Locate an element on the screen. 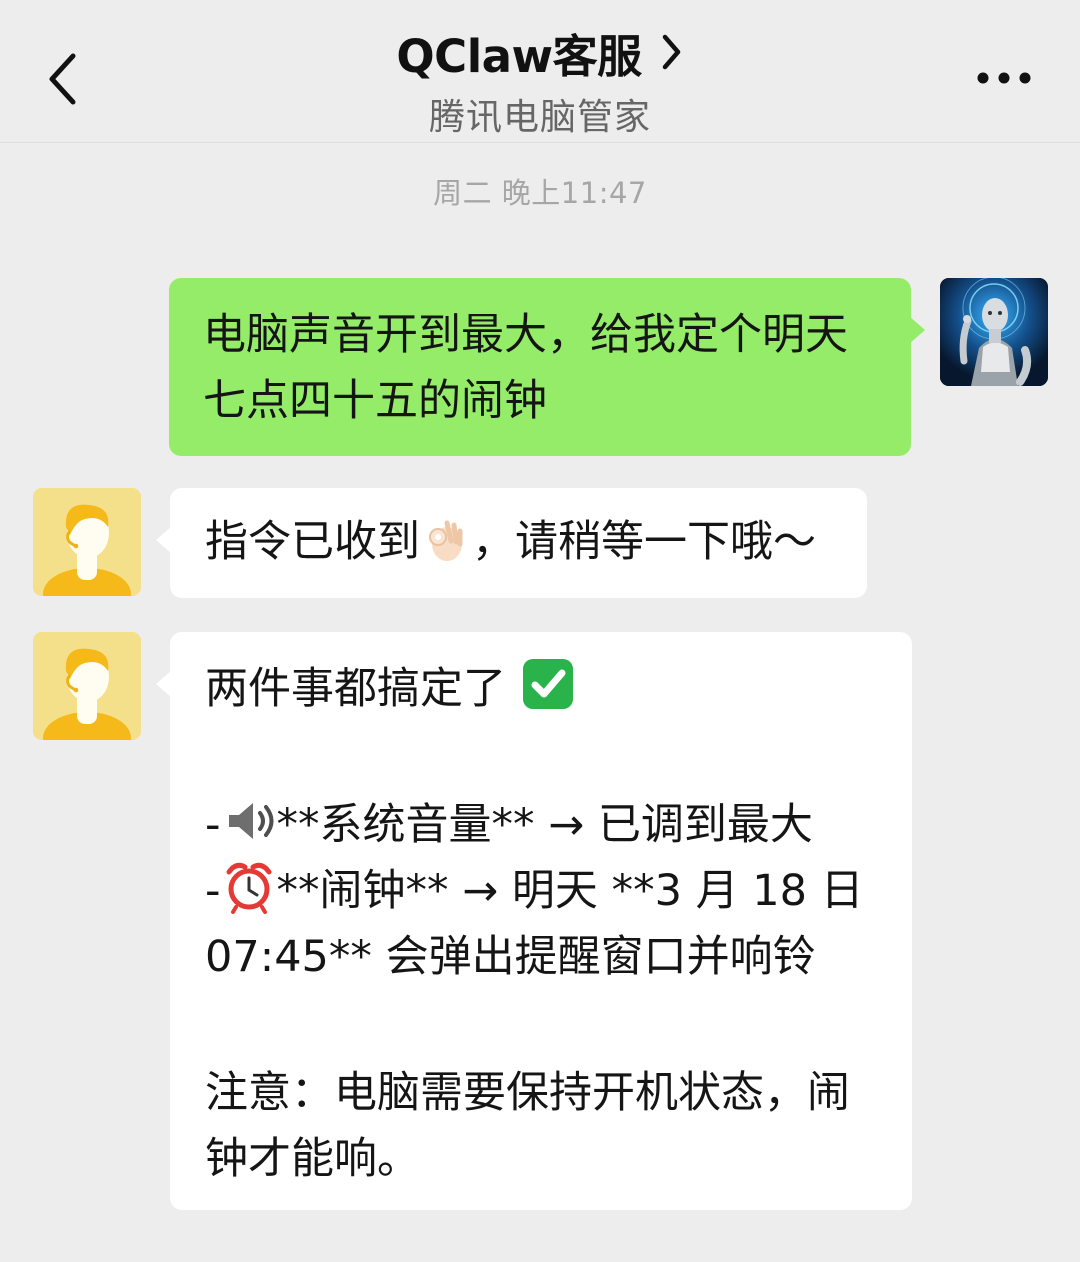  bot-ack-bubble: 指令已收到 ，请稍等一下哦～ is located at coordinates (511, 543).